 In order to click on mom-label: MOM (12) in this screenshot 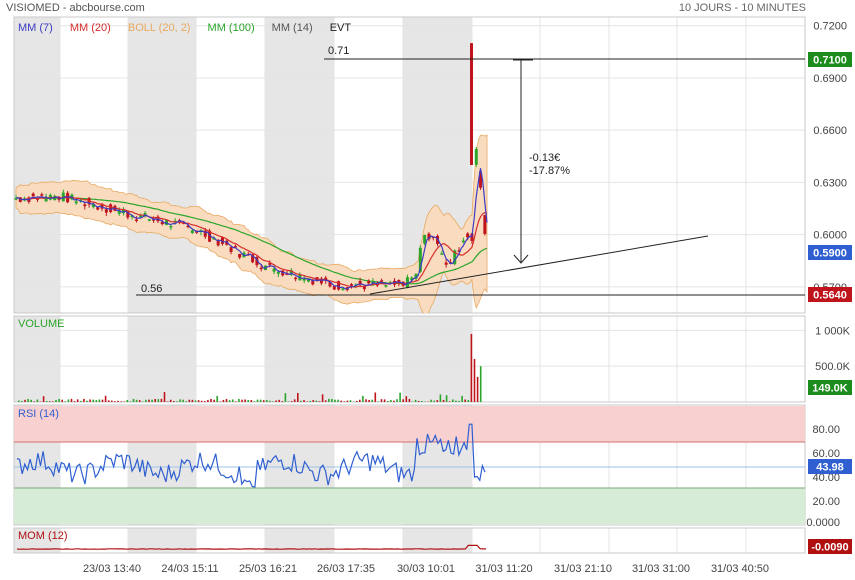, I will do `click(43, 536)`.